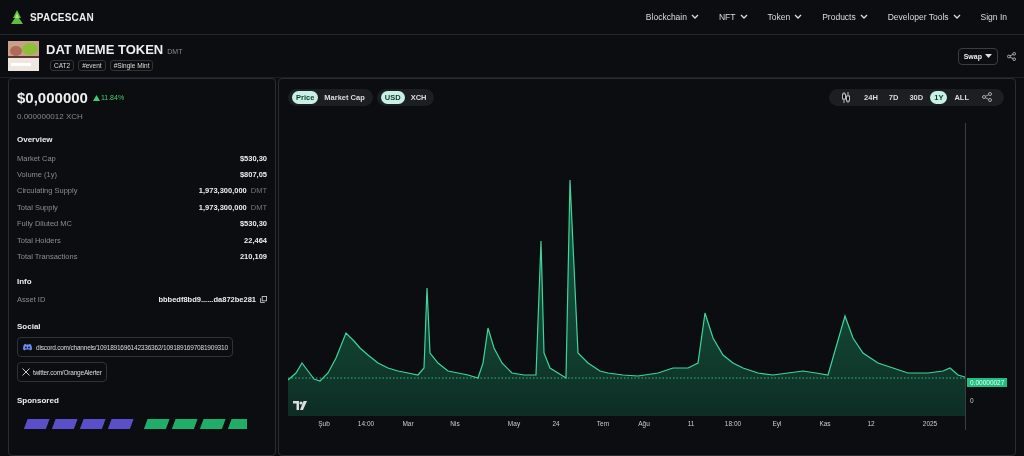 The image size is (1024, 456). Describe the element at coordinates (96, 97) in the screenshot. I see `up-triangle-icon` at that location.